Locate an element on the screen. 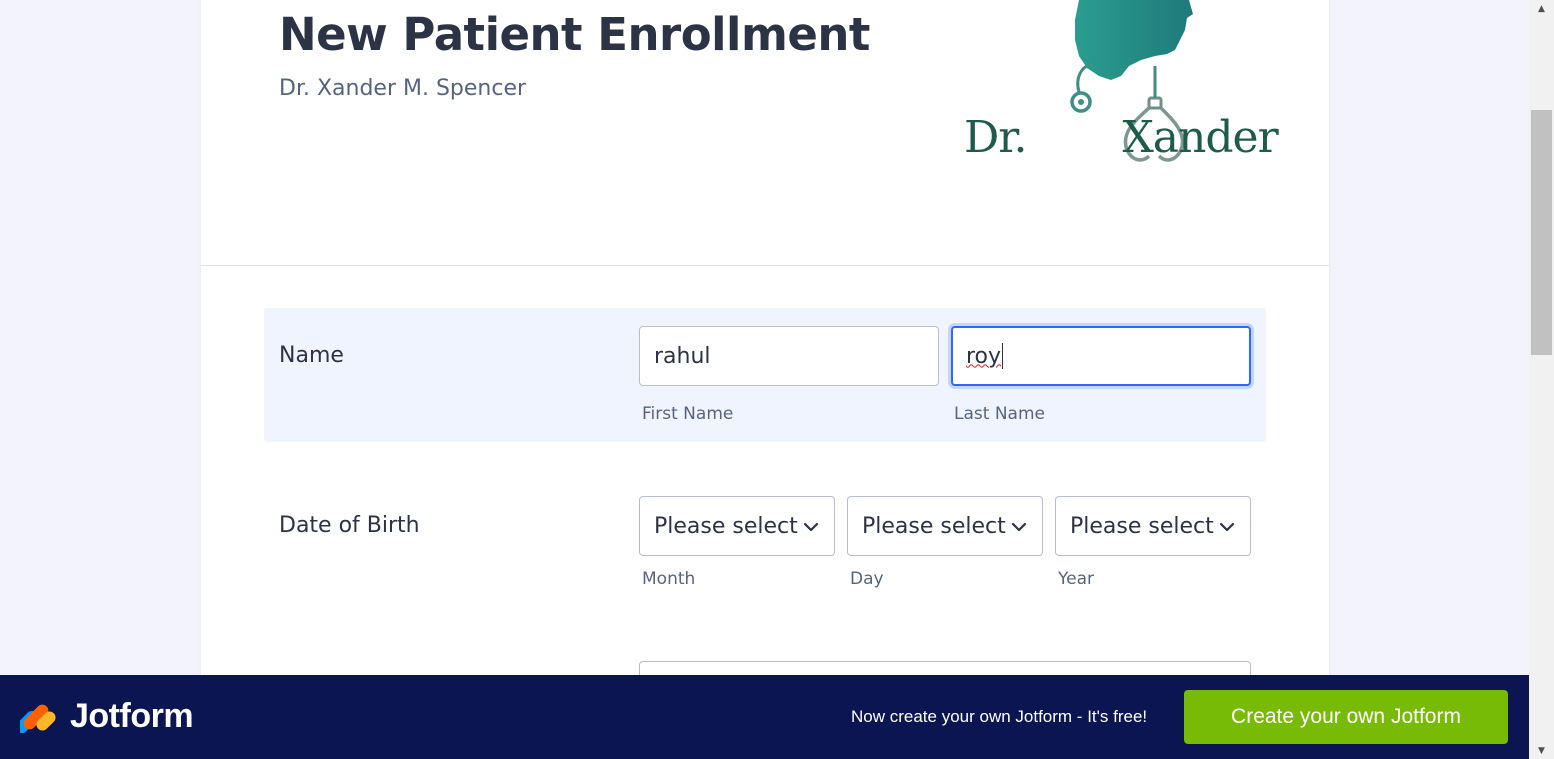  page-title: New Patient Enrollment is located at coordinates (574, 34).